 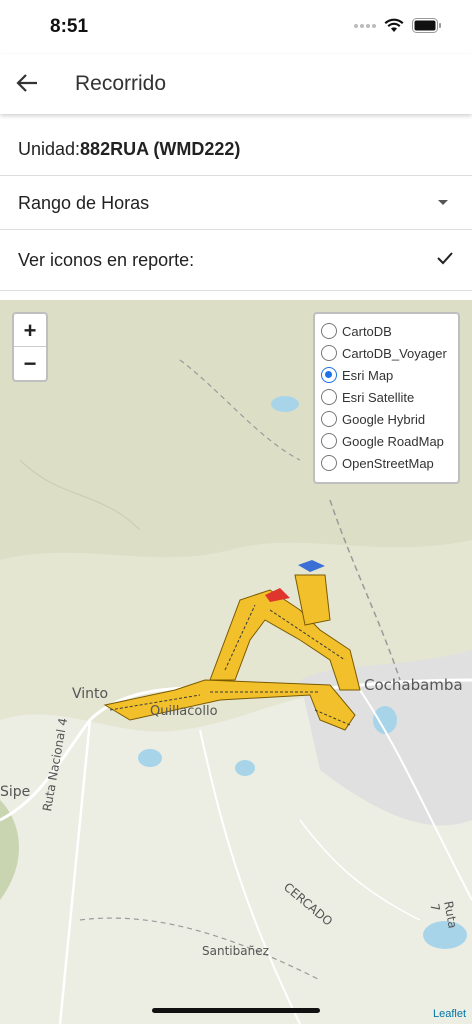 I want to click on signal-dots-icon, so click(x=365, y=25).